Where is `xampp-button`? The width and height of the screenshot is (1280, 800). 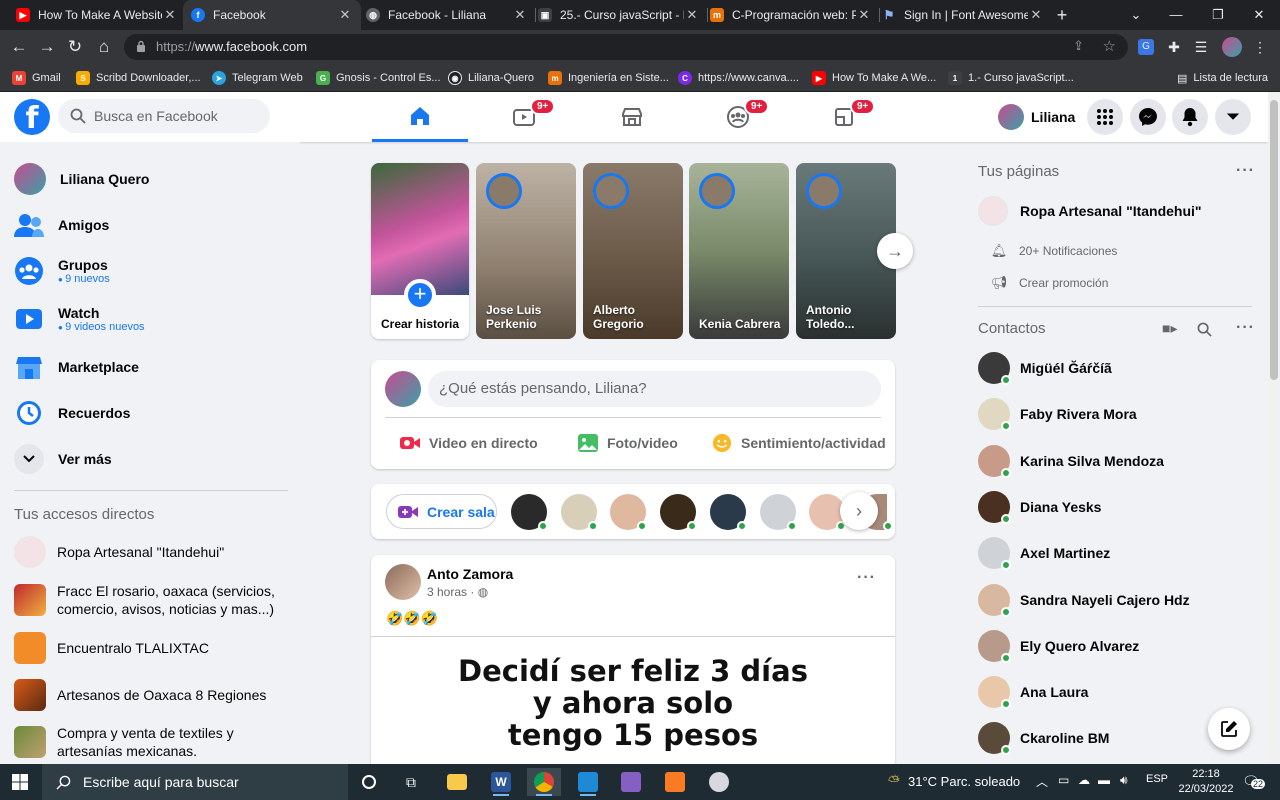
xampp-button is located at coordinates (675, 782).